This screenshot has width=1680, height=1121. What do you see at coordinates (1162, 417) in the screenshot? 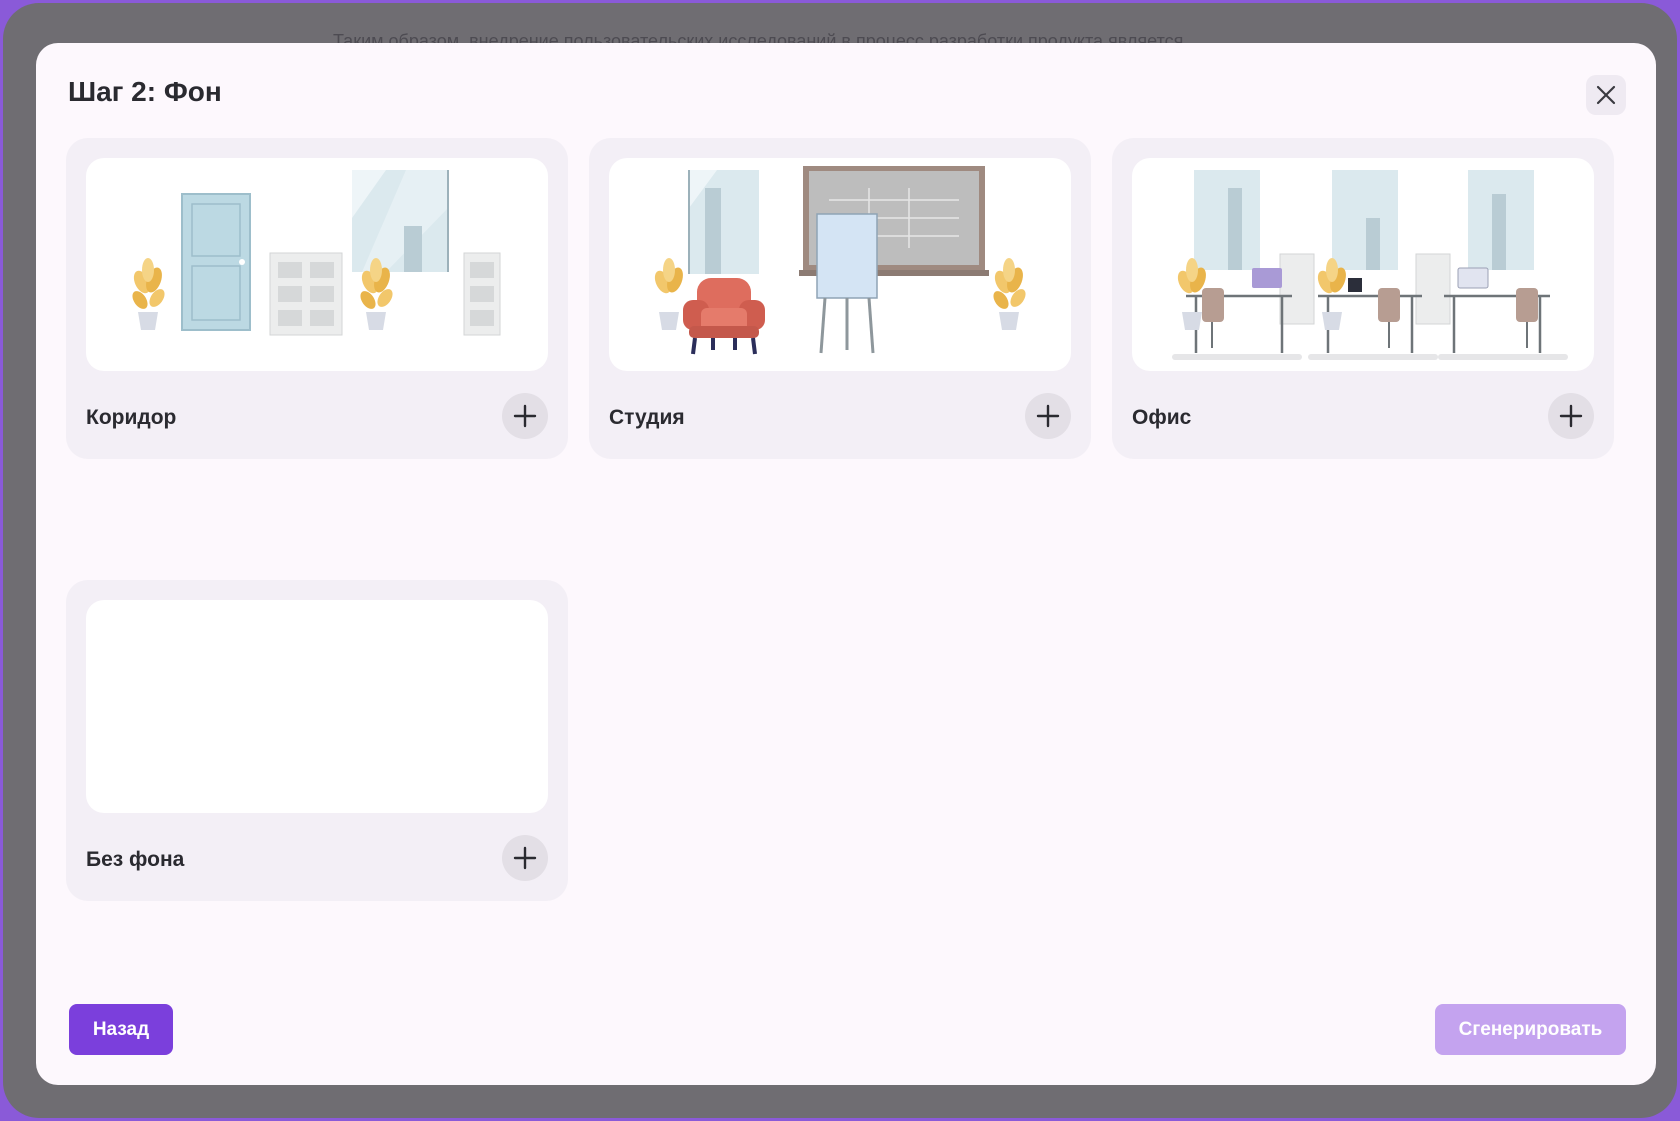
I see `card-label: Офис` at bounding box center [1162, 417].